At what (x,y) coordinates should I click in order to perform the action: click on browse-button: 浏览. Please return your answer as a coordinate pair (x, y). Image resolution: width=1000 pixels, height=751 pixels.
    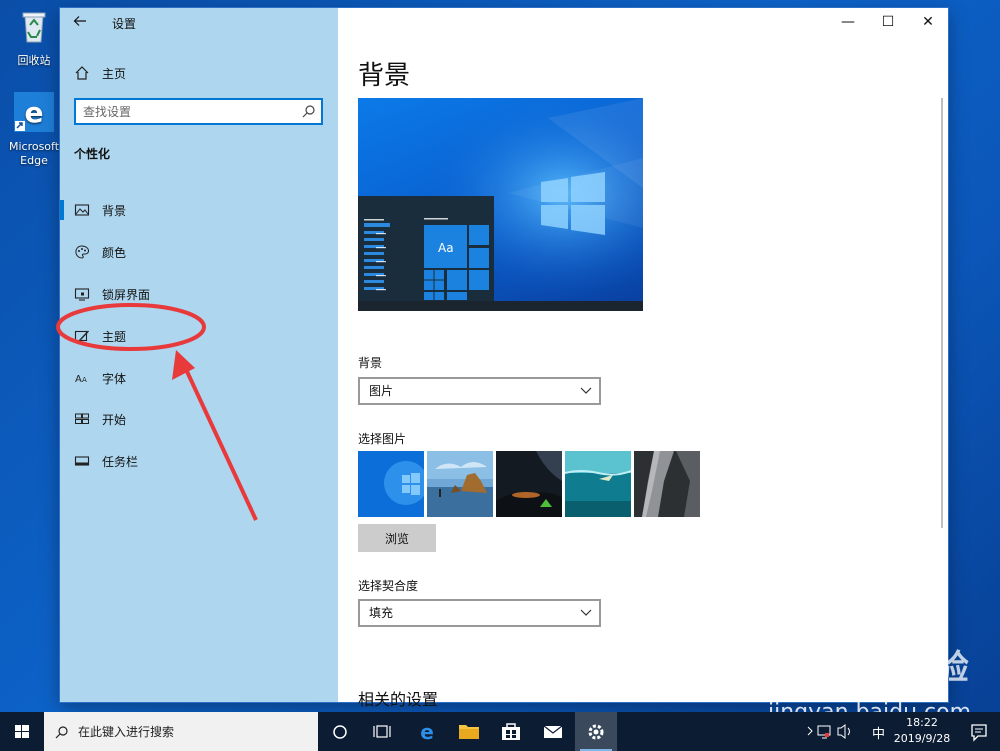
    Looking at the image, I should click on (397, 538).